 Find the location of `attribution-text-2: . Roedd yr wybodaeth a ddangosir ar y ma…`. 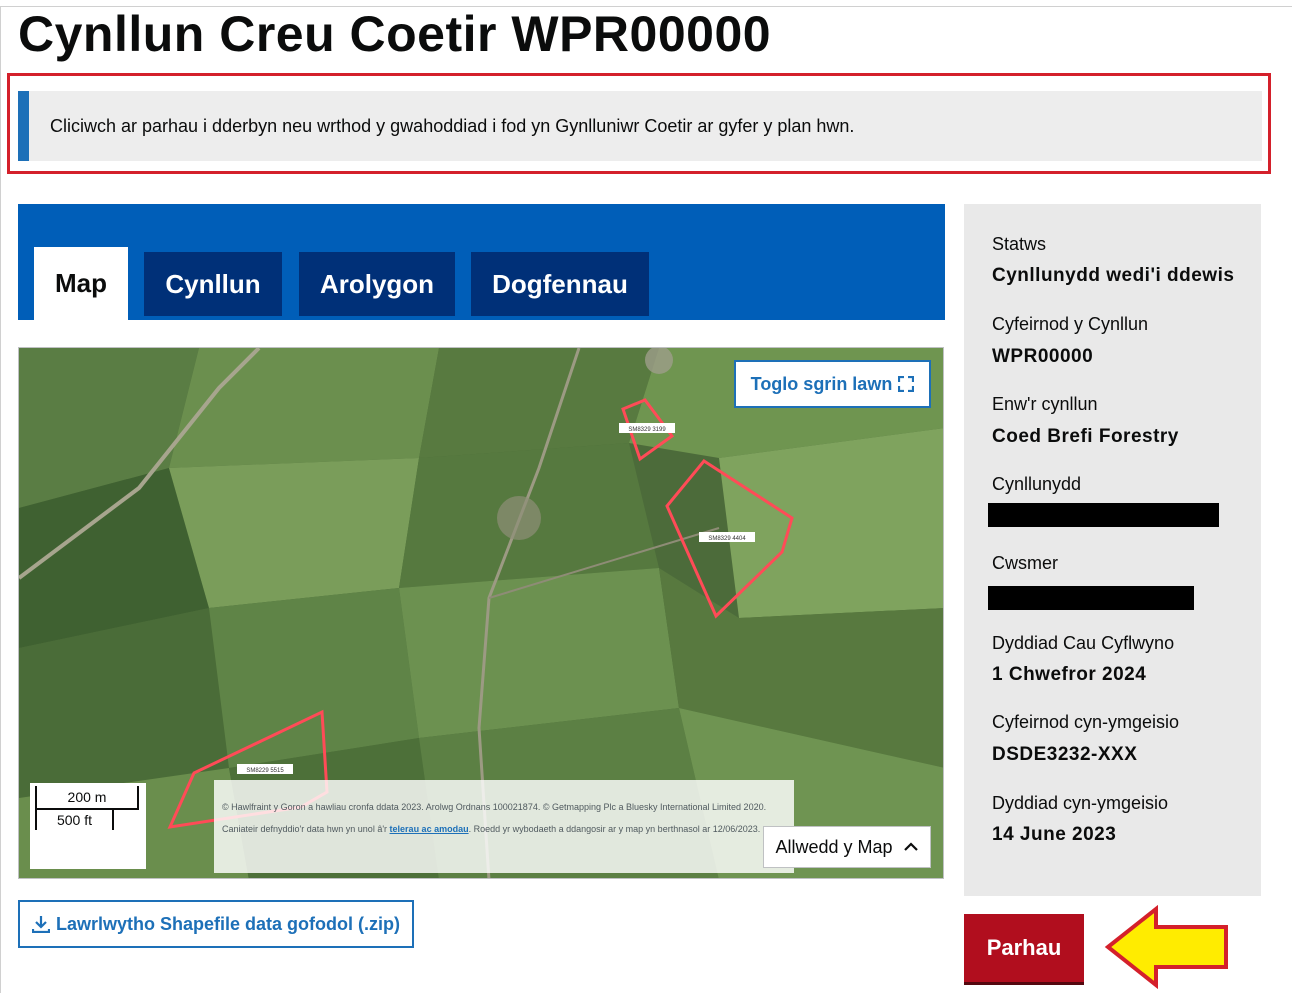

attribution-text-2: . Roedd yr wybodaeth a ddangosir ar y ma… is located at coordinates (614, 829).